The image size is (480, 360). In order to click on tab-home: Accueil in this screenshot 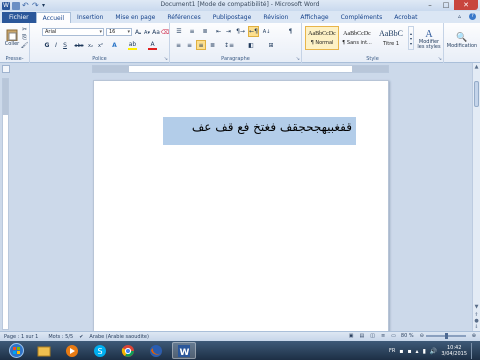, I will do `click(53, 17)`.